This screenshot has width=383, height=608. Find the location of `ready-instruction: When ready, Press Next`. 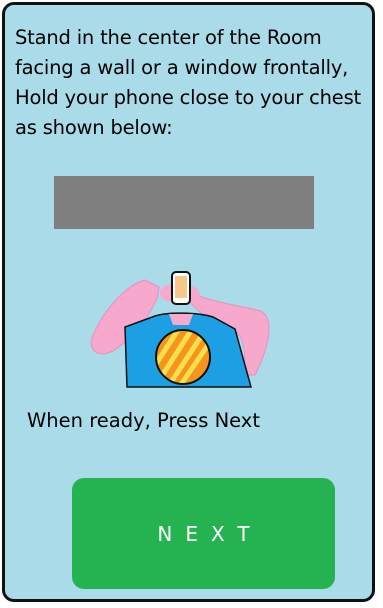

ready-instruction: When ready, Press Next is located at coordinates (143, 420).